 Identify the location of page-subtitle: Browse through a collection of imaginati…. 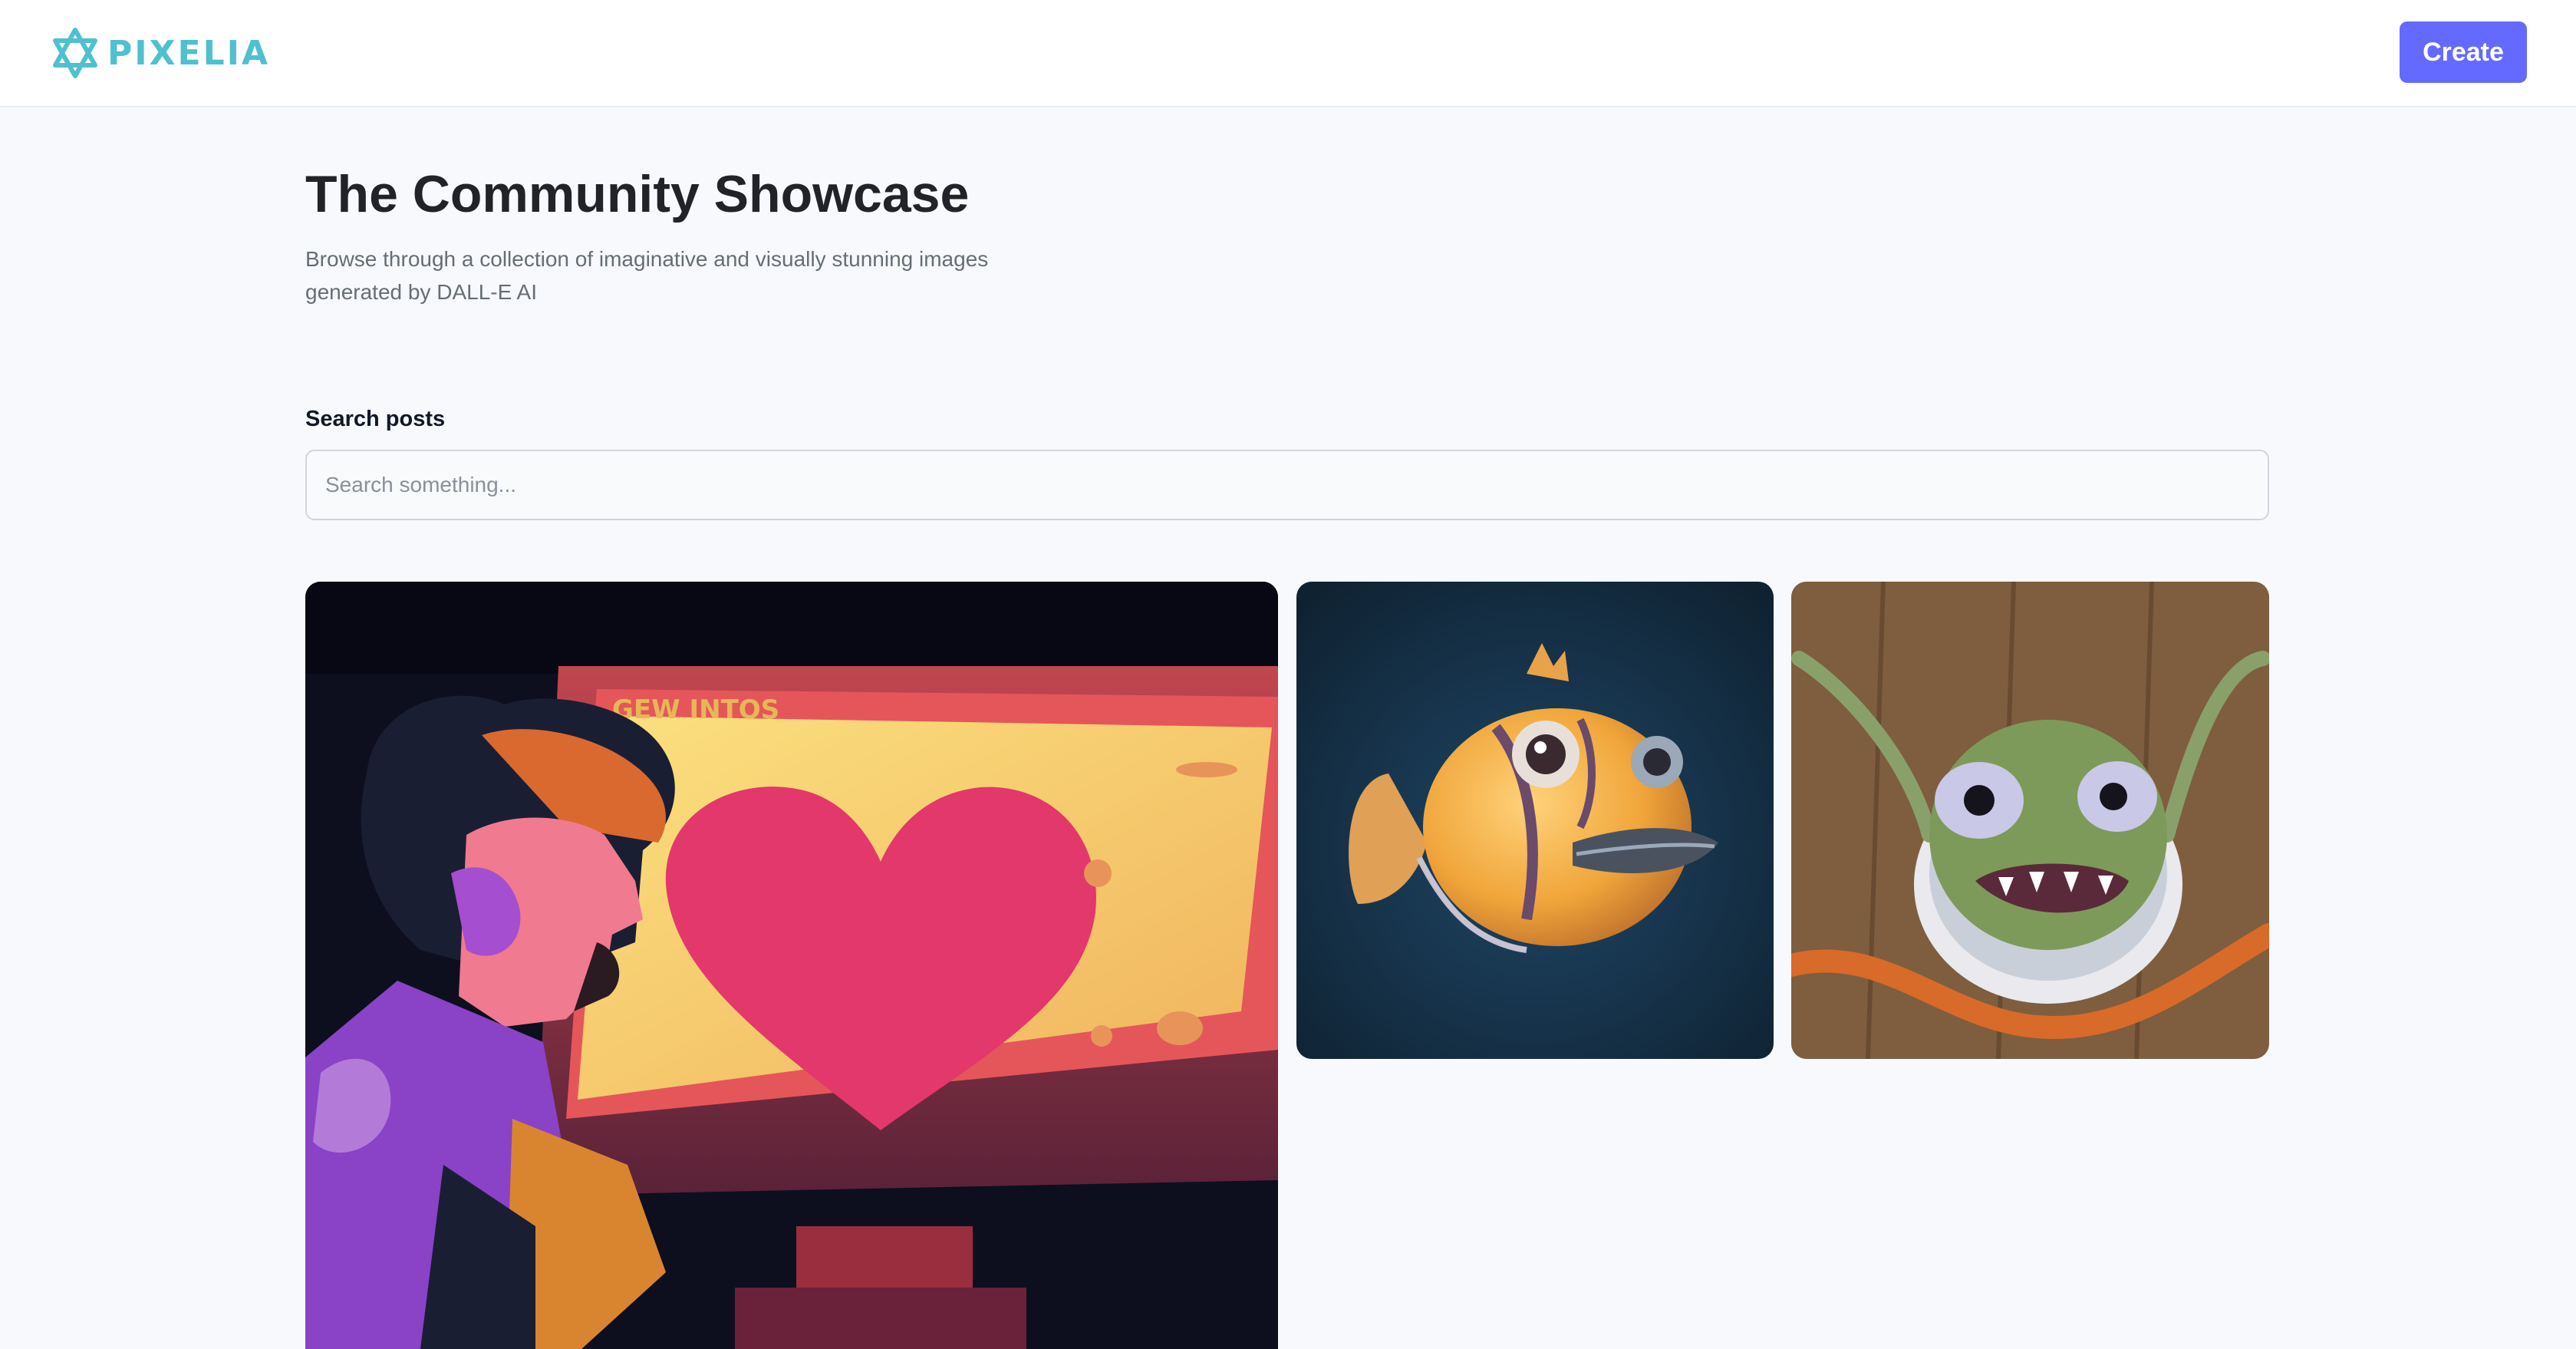
(647, 276).